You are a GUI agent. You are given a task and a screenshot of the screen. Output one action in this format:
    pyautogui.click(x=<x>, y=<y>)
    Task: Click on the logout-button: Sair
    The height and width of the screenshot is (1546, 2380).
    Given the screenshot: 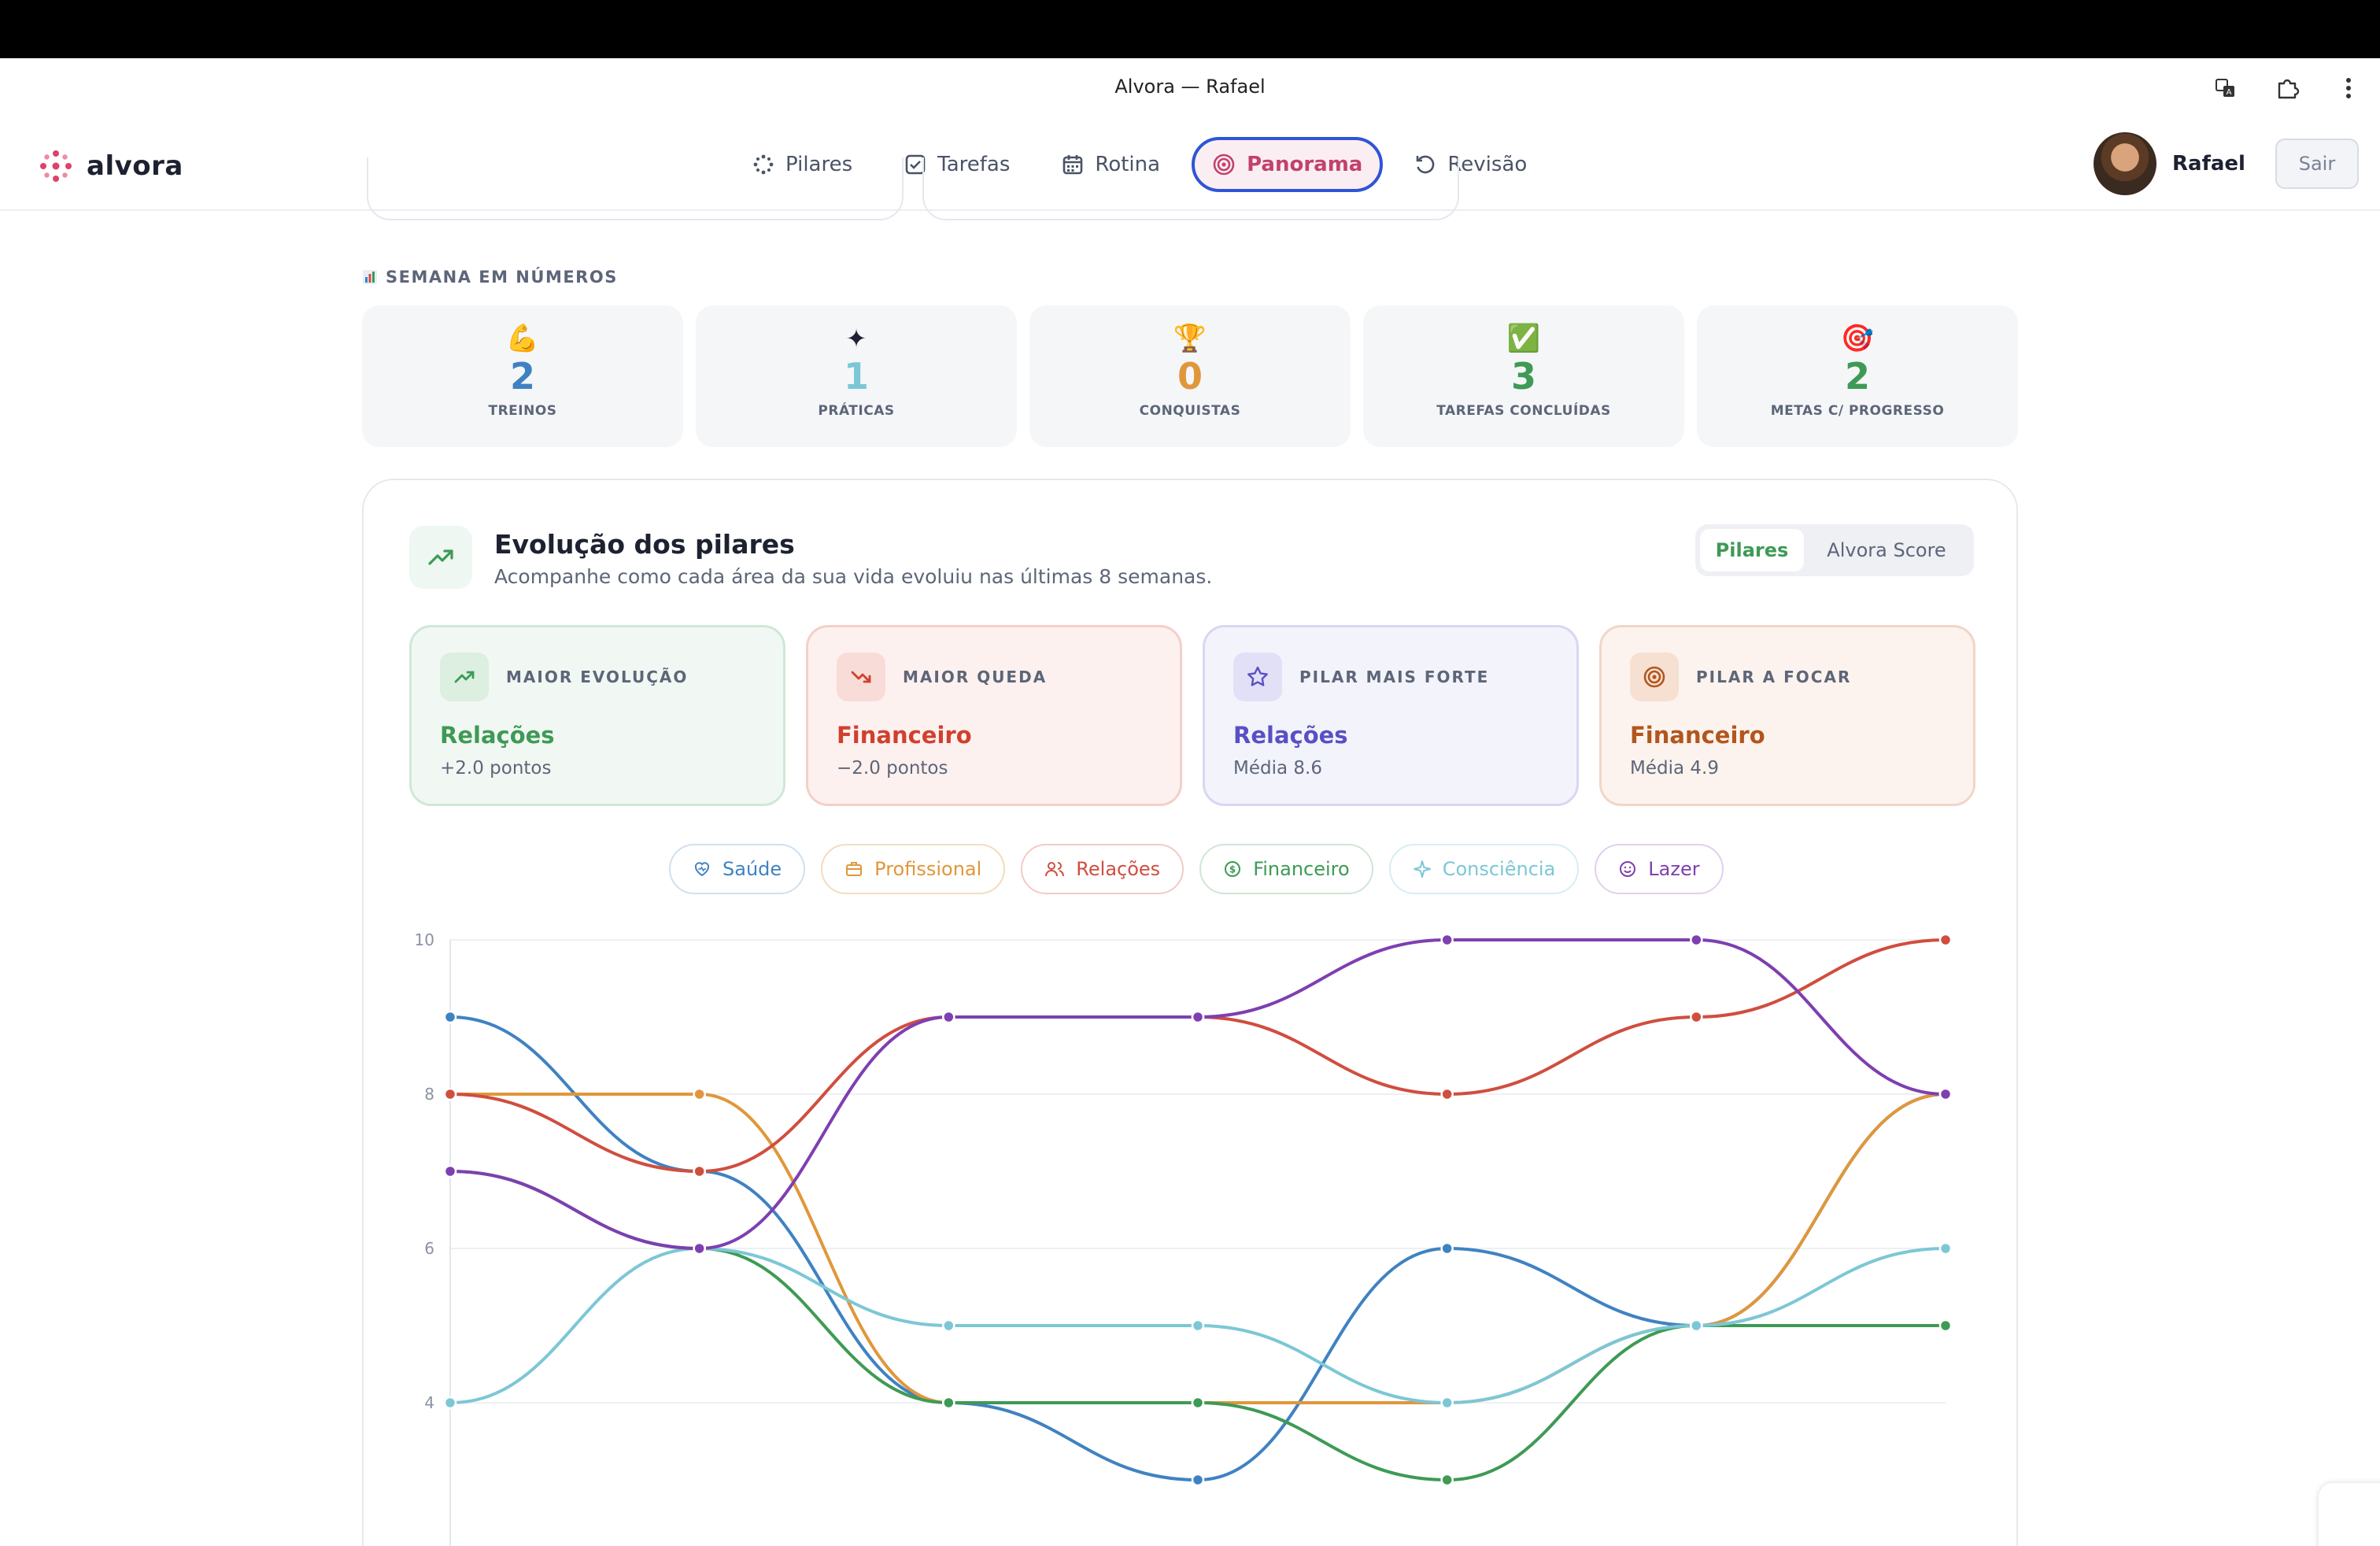 What is the action you would take?
    pyautogui.click(x=2317, y=164)
    